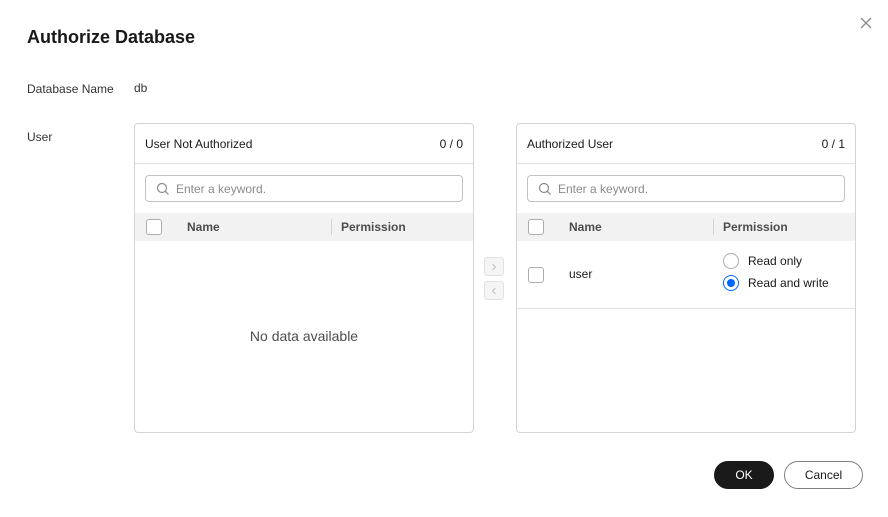 The width and height of the screenshot is (888, 517). I want to click on selection-count: 0 / 1, so click(833, 143).